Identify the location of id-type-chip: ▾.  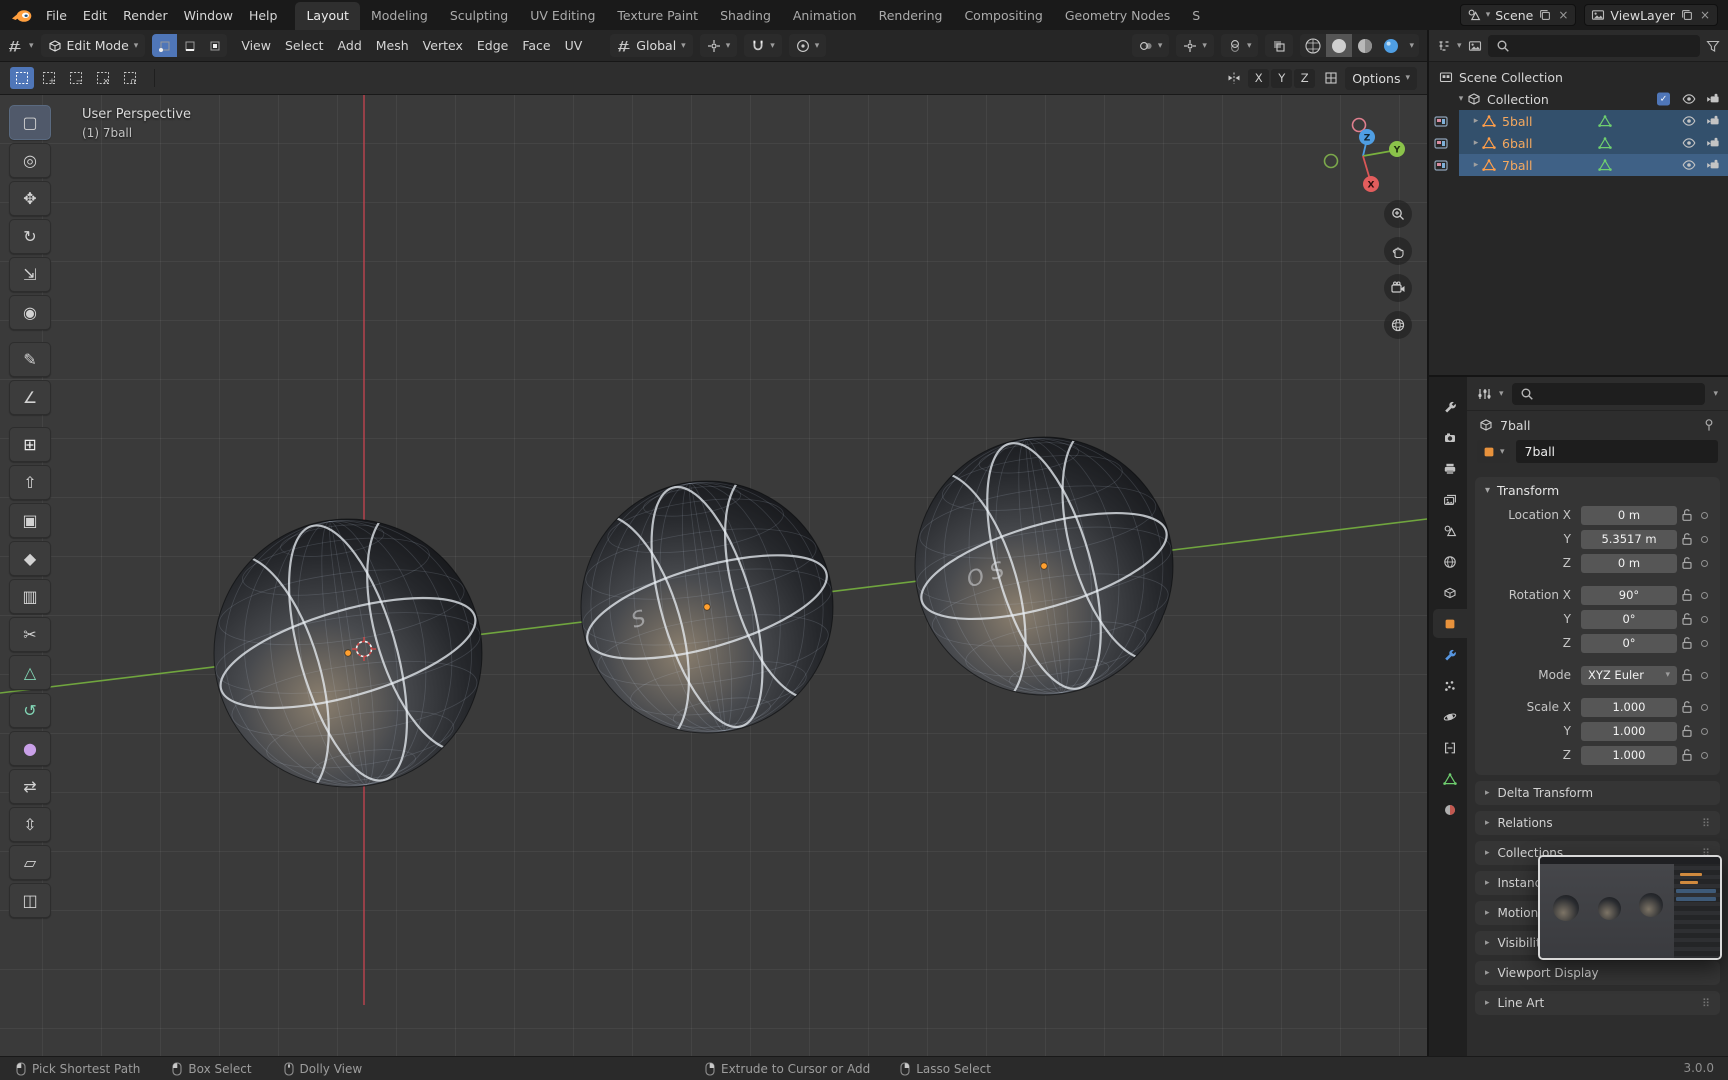
(1493, 451).